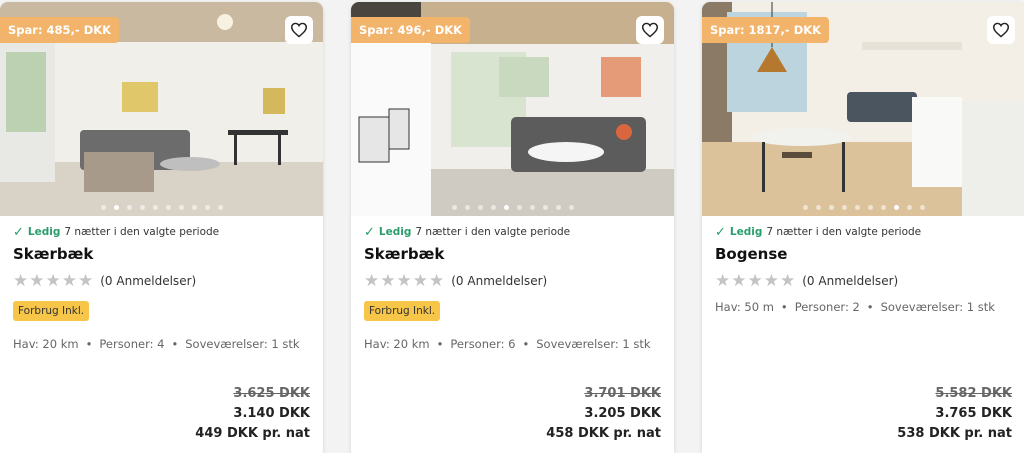 The width and height of the screenshot is (1024, 453). Describe the element at coordinates (60, 30) in the screenshot. I see `save-badge: Spar: 485,- DKK` at that location.